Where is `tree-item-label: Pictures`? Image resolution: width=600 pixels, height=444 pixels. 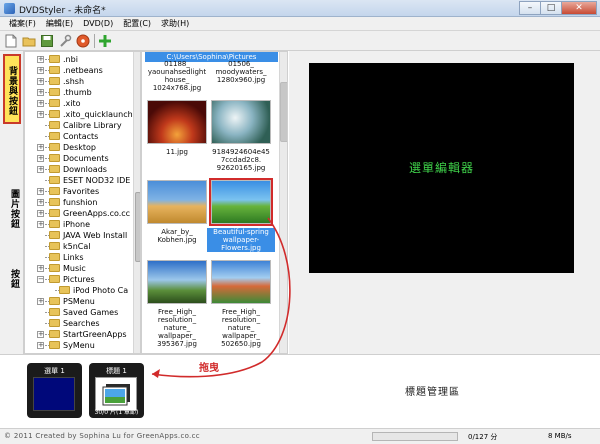 tree-item-label: Pictures is located at coordinates (79, 279).